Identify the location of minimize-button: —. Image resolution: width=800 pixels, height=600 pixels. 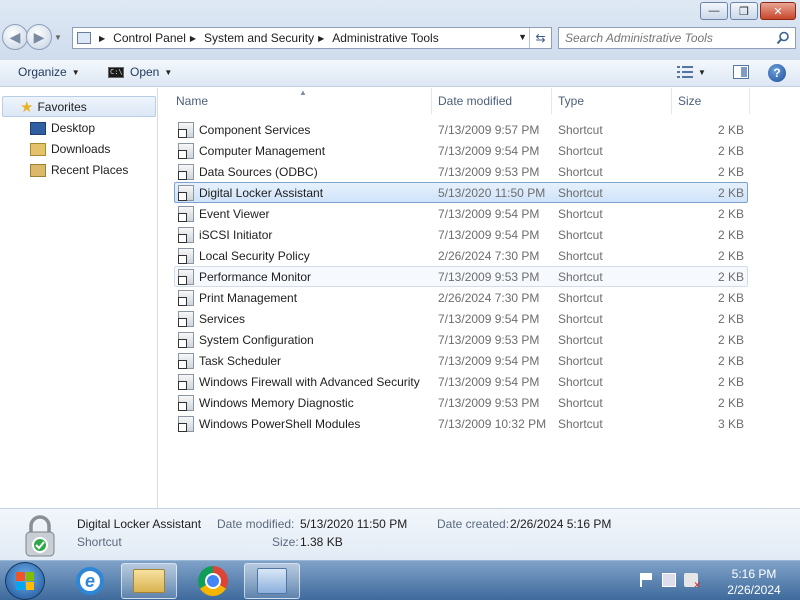
(714, 11).